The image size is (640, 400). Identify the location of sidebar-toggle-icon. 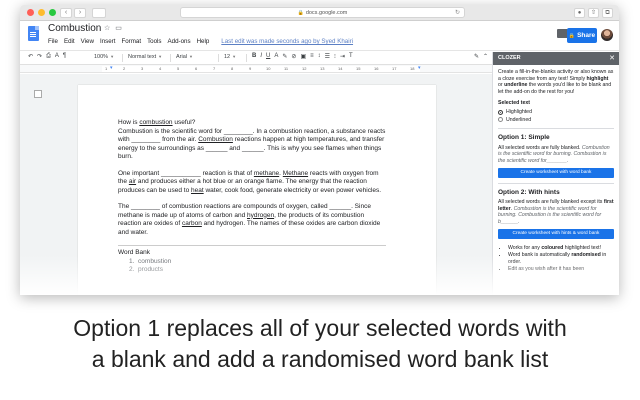
(99, 13).